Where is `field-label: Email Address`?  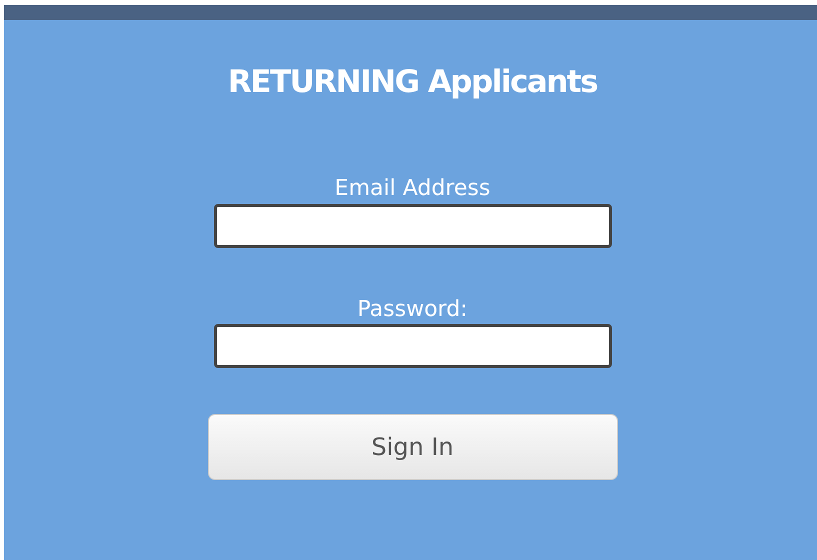 field-label: Email Address is located at coordinates (412, 188).